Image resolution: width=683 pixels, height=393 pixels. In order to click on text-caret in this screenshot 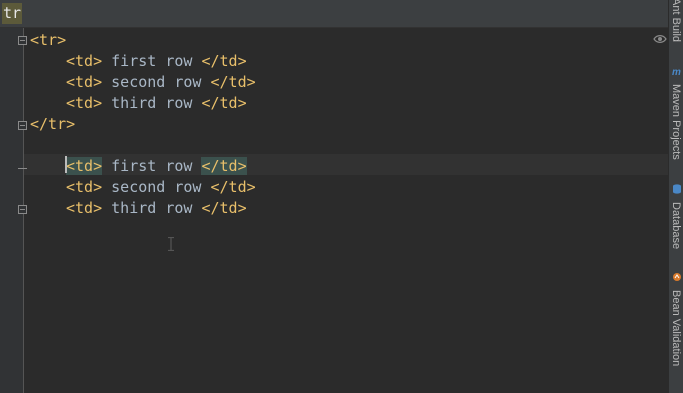, I will do `click(66, 164)`.